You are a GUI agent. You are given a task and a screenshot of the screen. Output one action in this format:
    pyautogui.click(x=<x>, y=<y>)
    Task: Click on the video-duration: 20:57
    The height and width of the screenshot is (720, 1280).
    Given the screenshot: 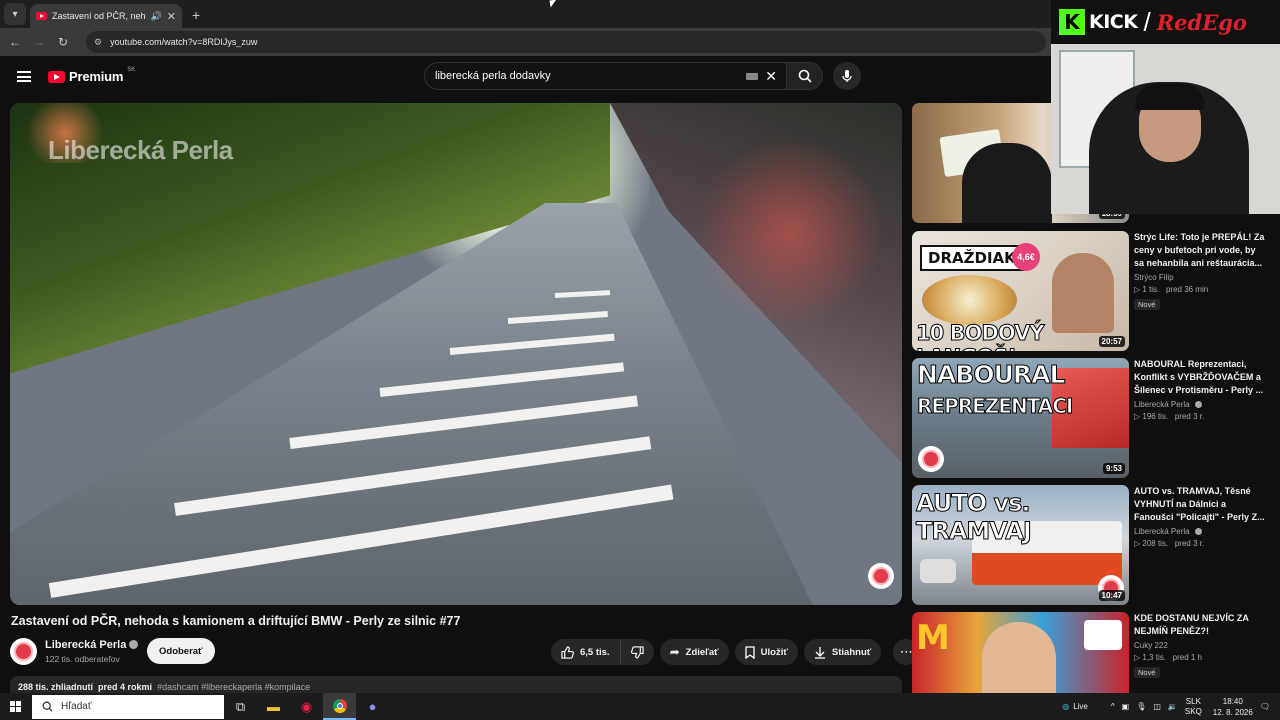 What is the action you would take?
    pyautogui.click(x=1111, y=341)
    